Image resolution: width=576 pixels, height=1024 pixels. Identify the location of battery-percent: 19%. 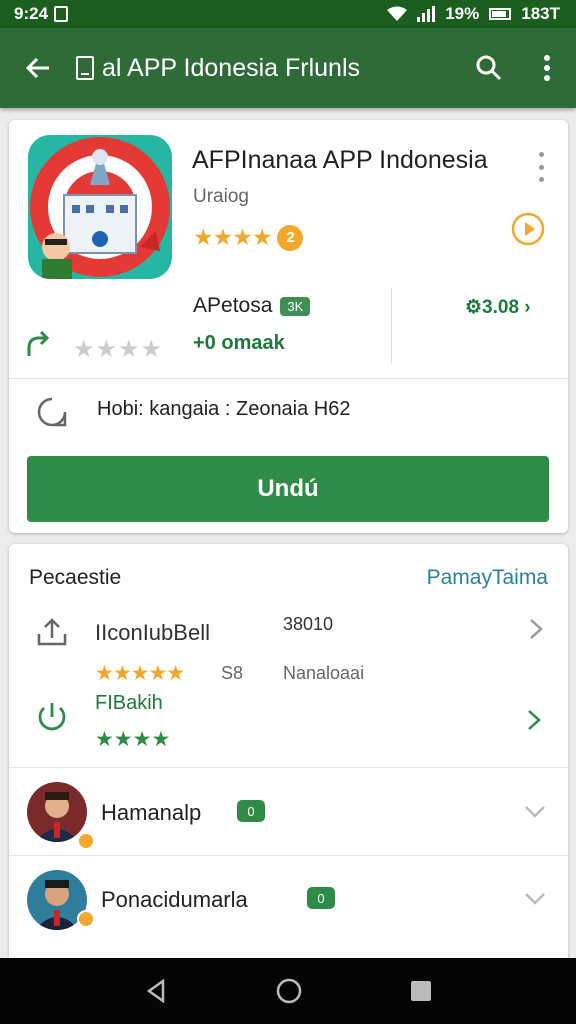
(462, 13).